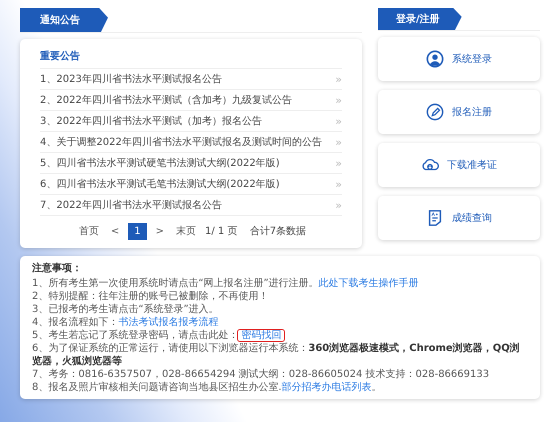 The image size is (554, 422). I want to click on notice-link: 4、关于调整2022年四川省书法水平测试报名及测试时间的公告, so click(181, 142).